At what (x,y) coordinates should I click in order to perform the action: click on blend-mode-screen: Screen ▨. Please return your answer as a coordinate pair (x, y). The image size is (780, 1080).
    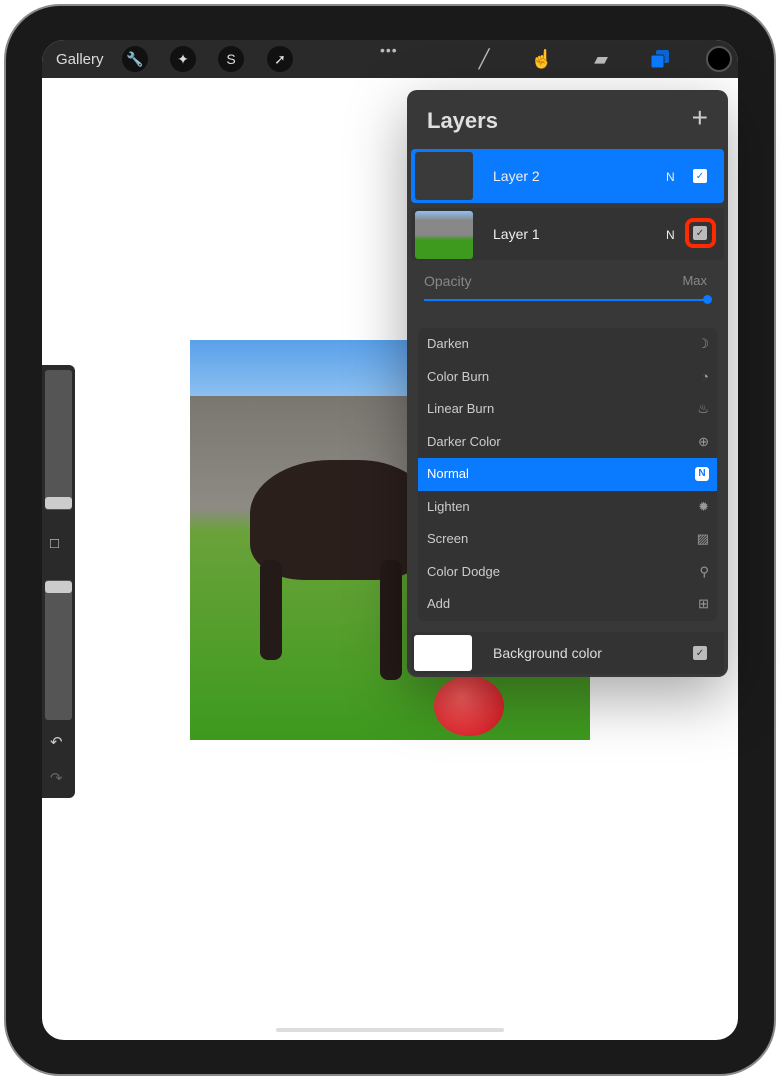
    Looking at the image, I should click on (567, 539).